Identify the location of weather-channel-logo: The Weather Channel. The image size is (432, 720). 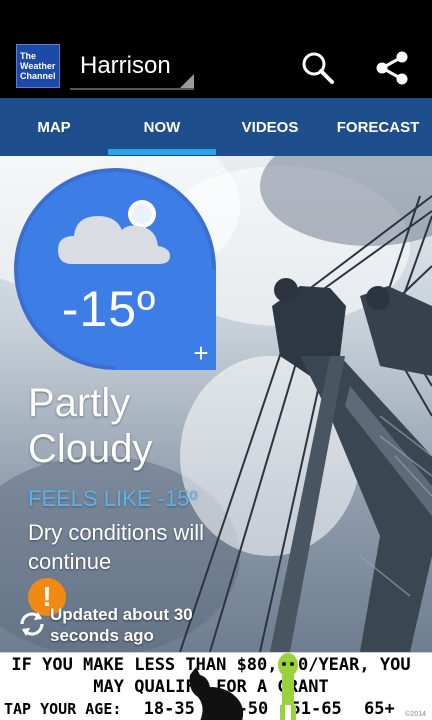
(38, 66).